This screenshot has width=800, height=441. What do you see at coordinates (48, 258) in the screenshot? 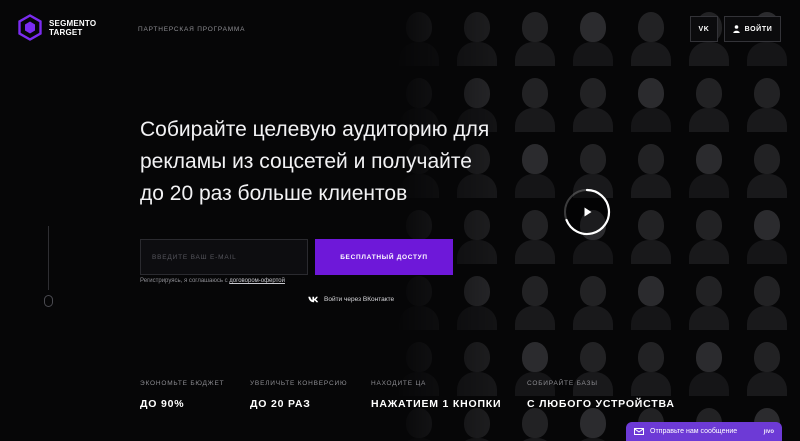
I see `scroll-indicator-line` at bounding box center [48, 258].